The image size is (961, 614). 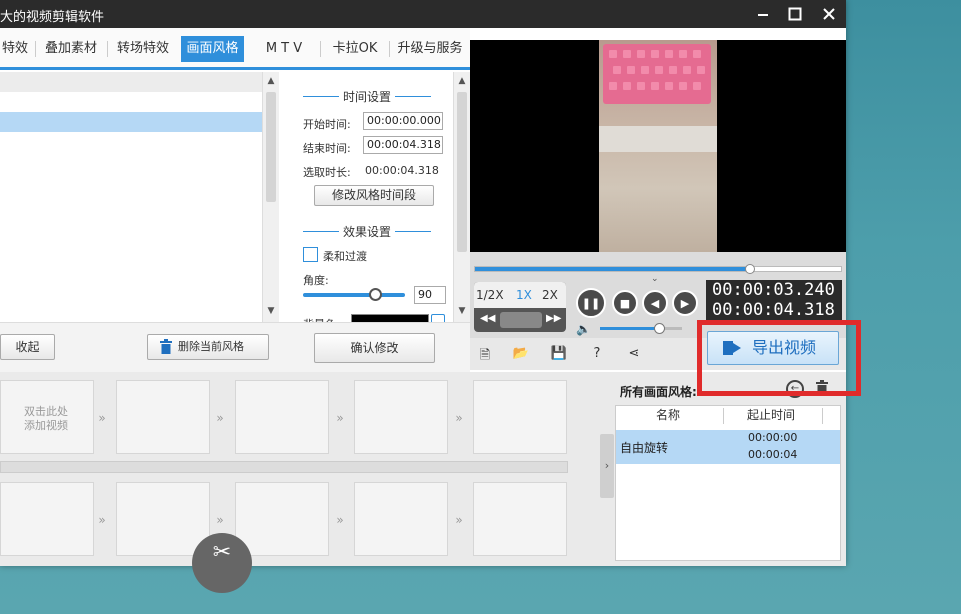 What do you see at coordinates (655, 279) in the screenshot?
I see `chevron-down-icon: ⌄` at bounding box center [655, 279].